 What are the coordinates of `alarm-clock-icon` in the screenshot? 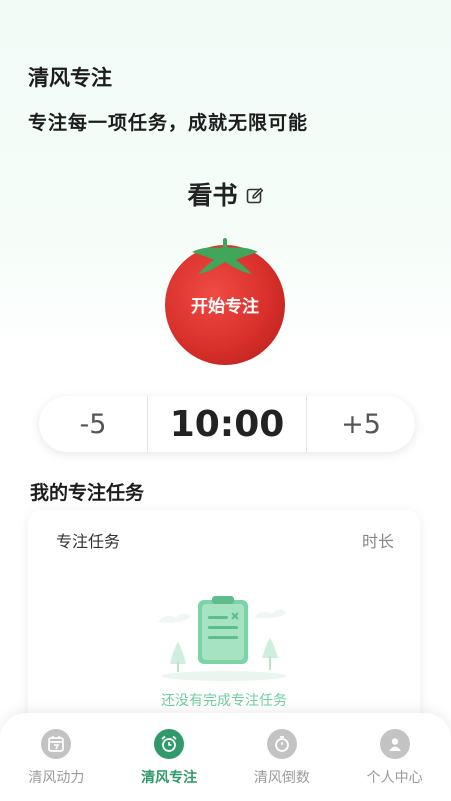 It's located at (169, 744).